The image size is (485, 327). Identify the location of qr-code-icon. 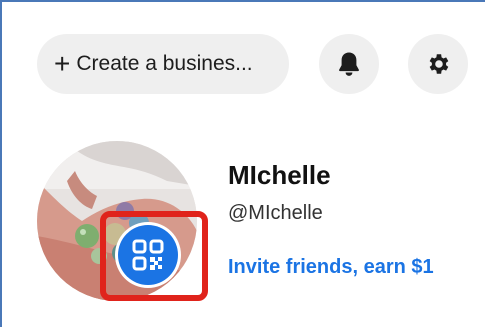
(148, 255).